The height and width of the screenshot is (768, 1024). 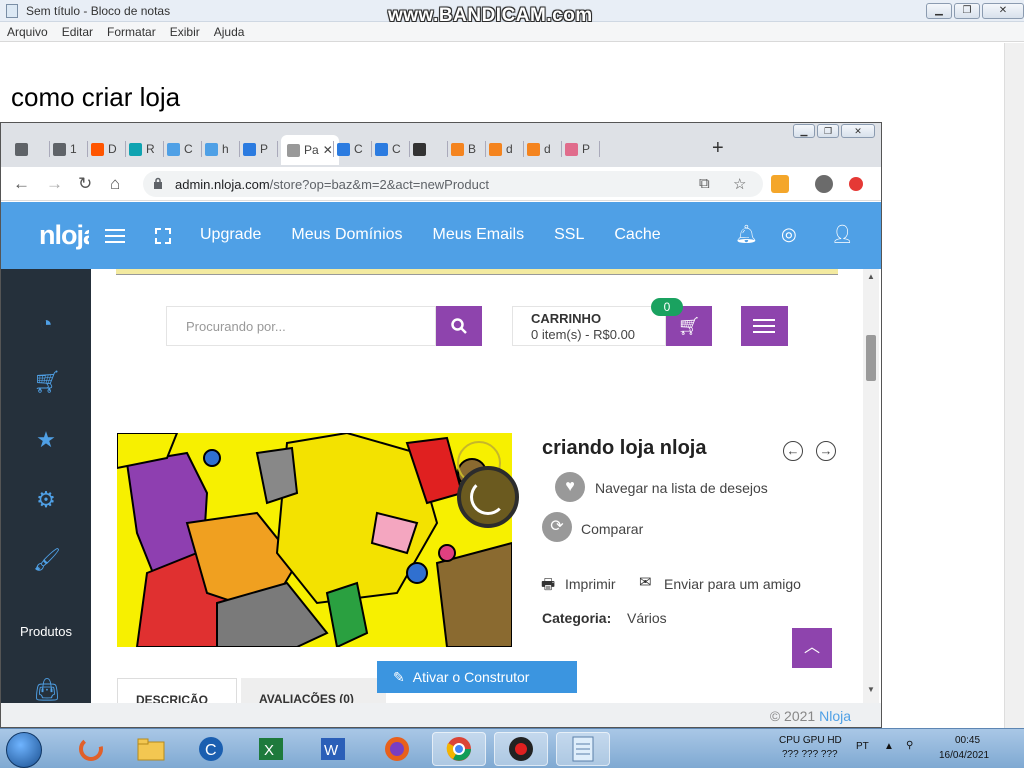 What do you see at coordinates (718, 148) in the screenshot?
I see `new-tab-button: +` at bounding box center [718, 148].